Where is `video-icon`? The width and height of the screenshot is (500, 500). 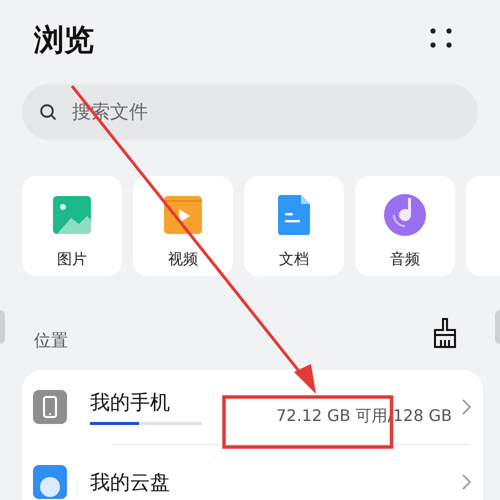 video-icon is located at coordinates (183, 215).